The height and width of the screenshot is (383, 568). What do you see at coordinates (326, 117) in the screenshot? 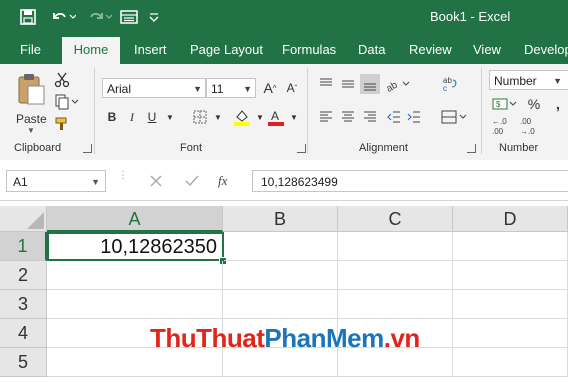
I see `align-left-icon` at bounding box center [326, 117].